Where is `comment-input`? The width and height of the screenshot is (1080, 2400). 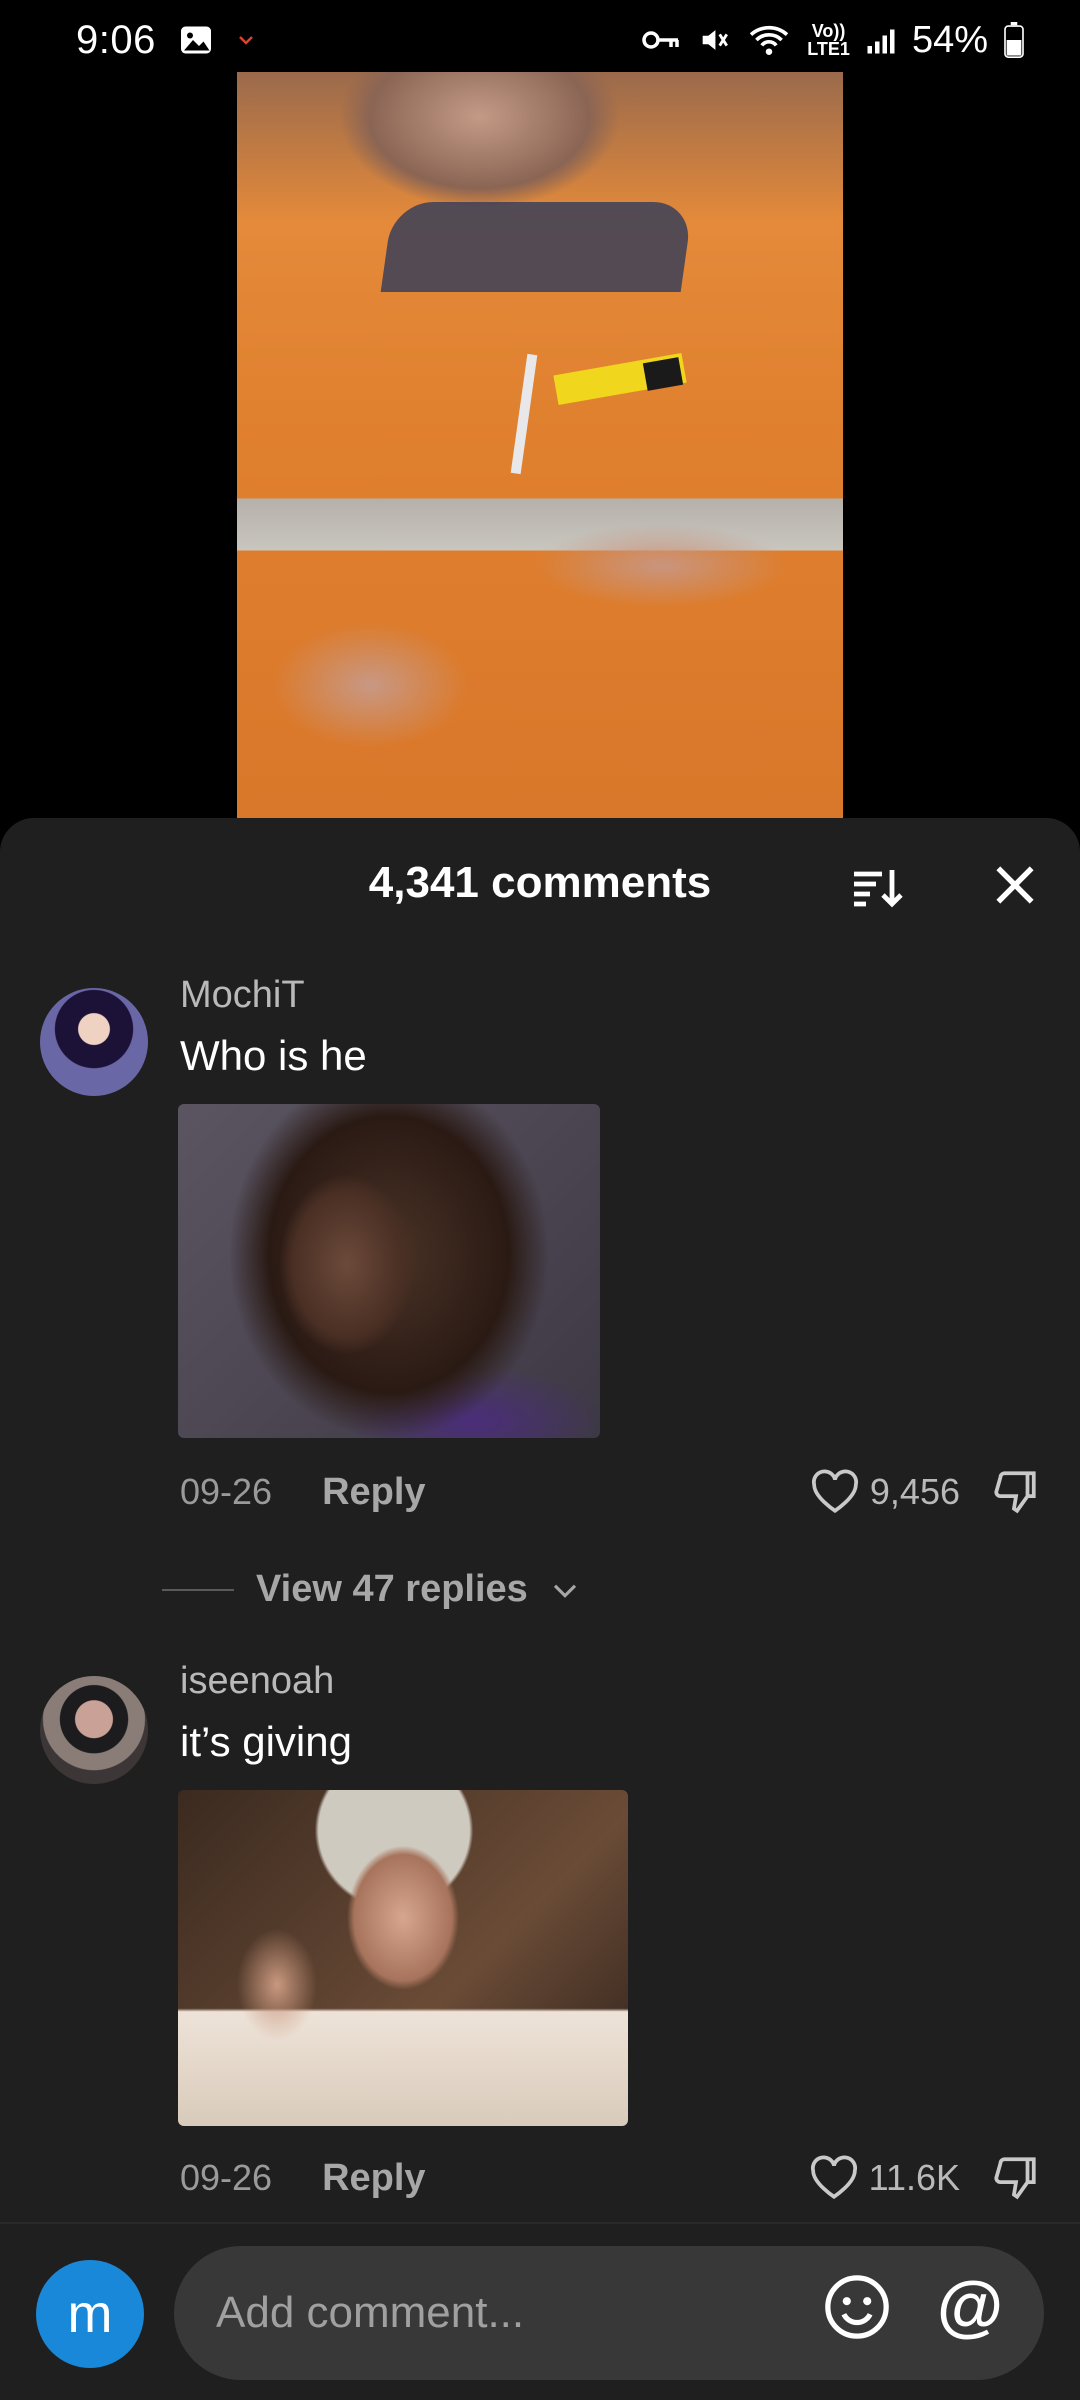 comment-input is located at coordinates (496, 2313).